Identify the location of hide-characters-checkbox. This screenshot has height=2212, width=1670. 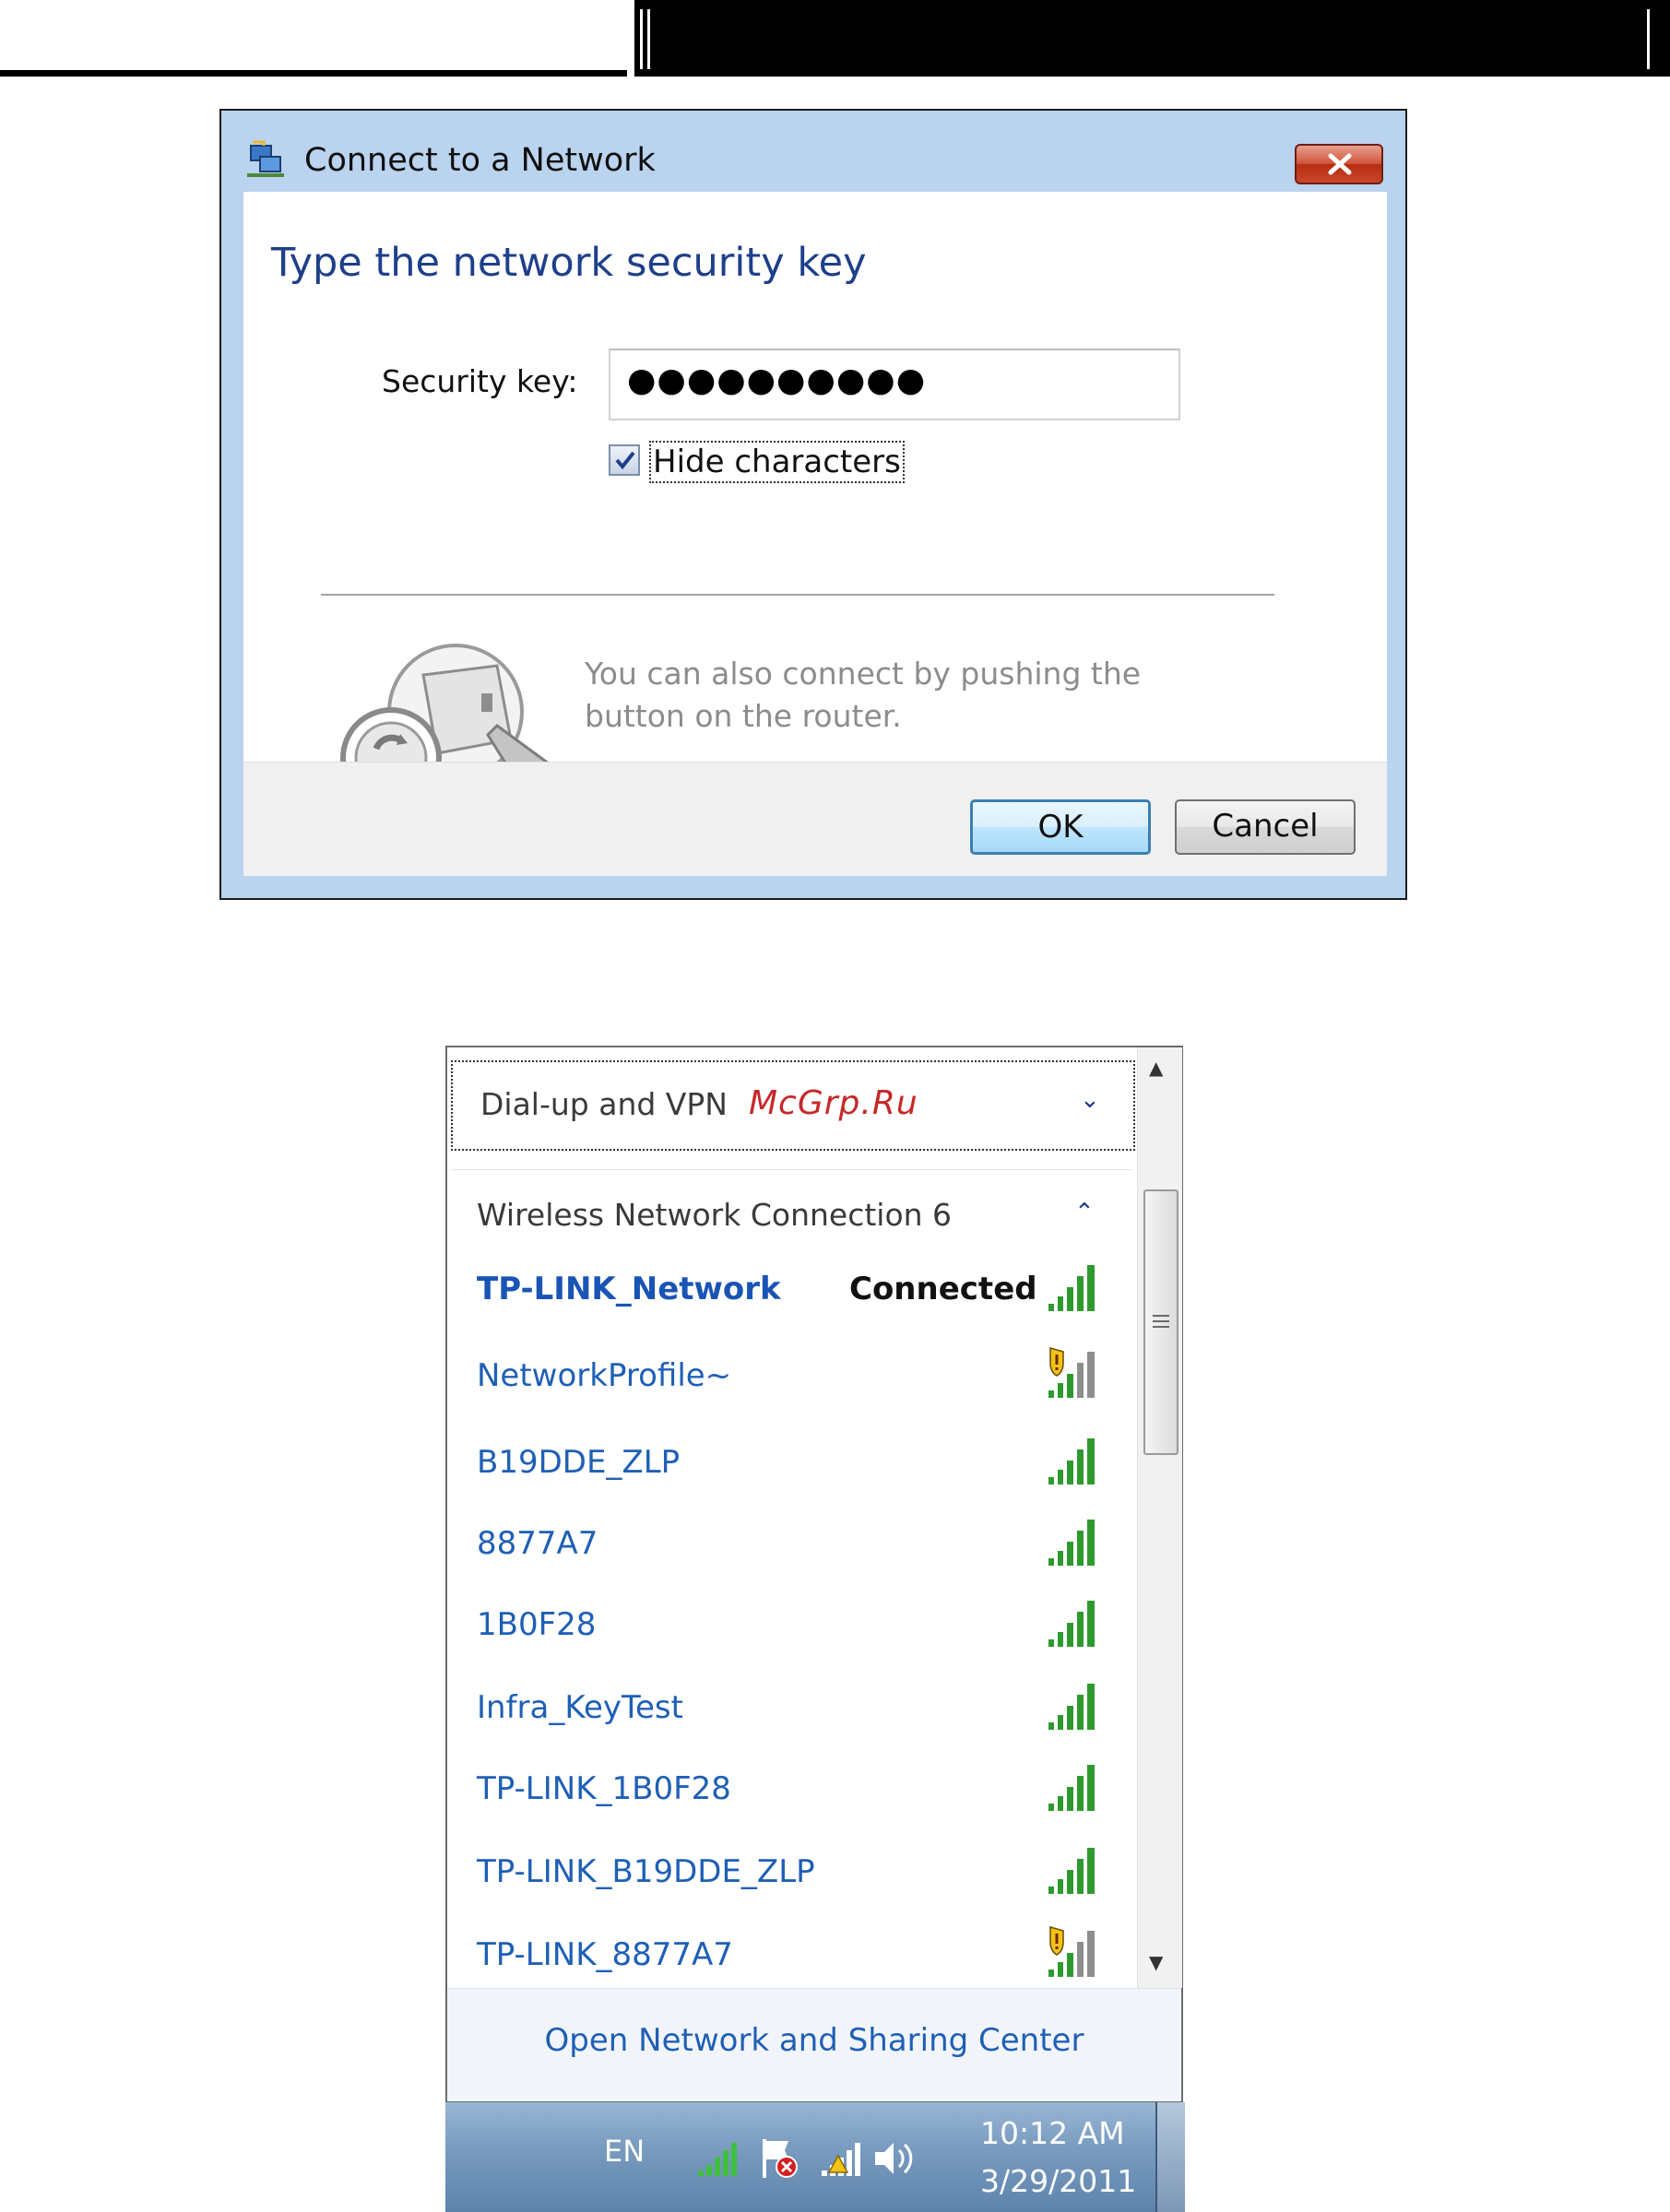
(624, 460).